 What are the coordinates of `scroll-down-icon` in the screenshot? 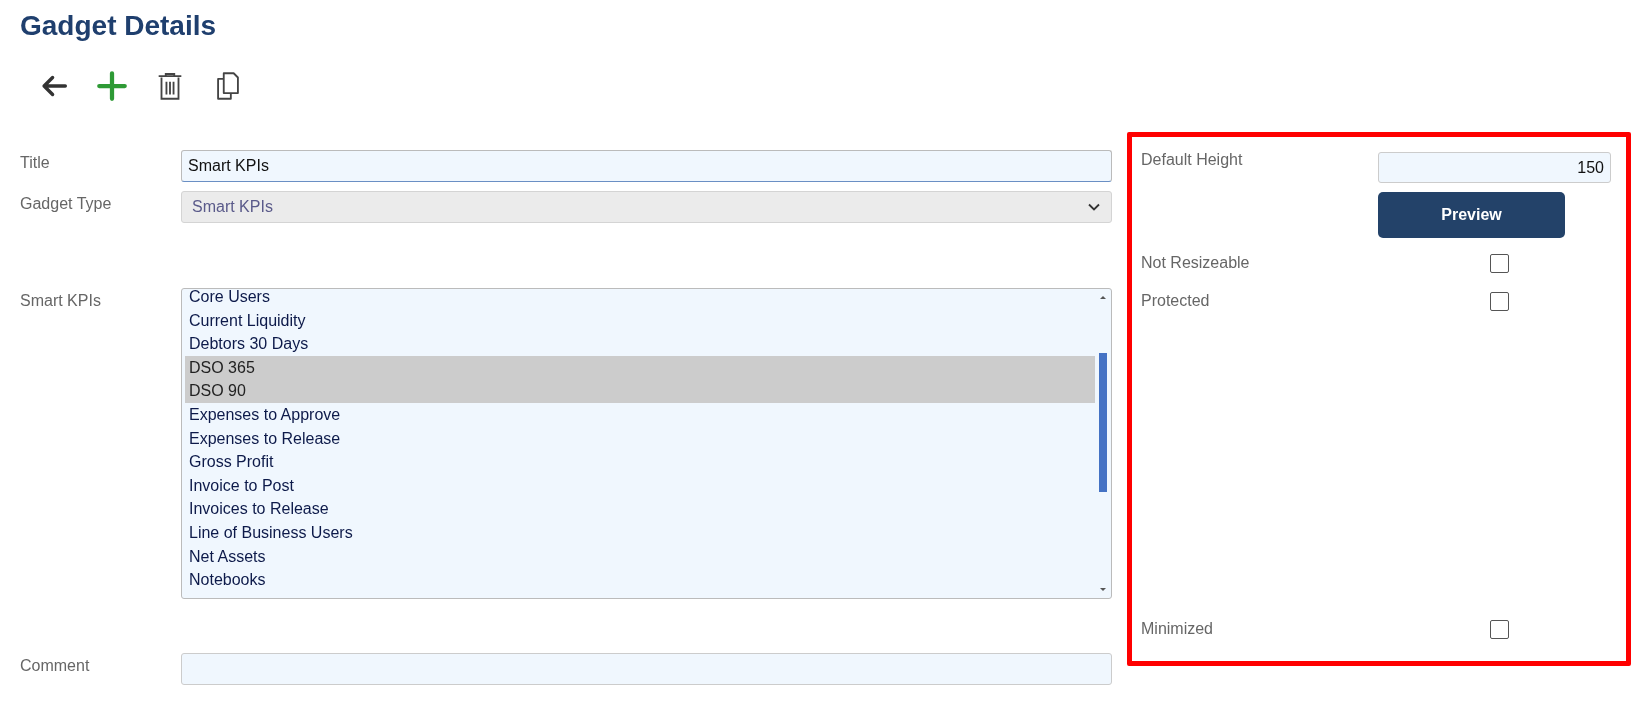 It's located at (1103, 590).